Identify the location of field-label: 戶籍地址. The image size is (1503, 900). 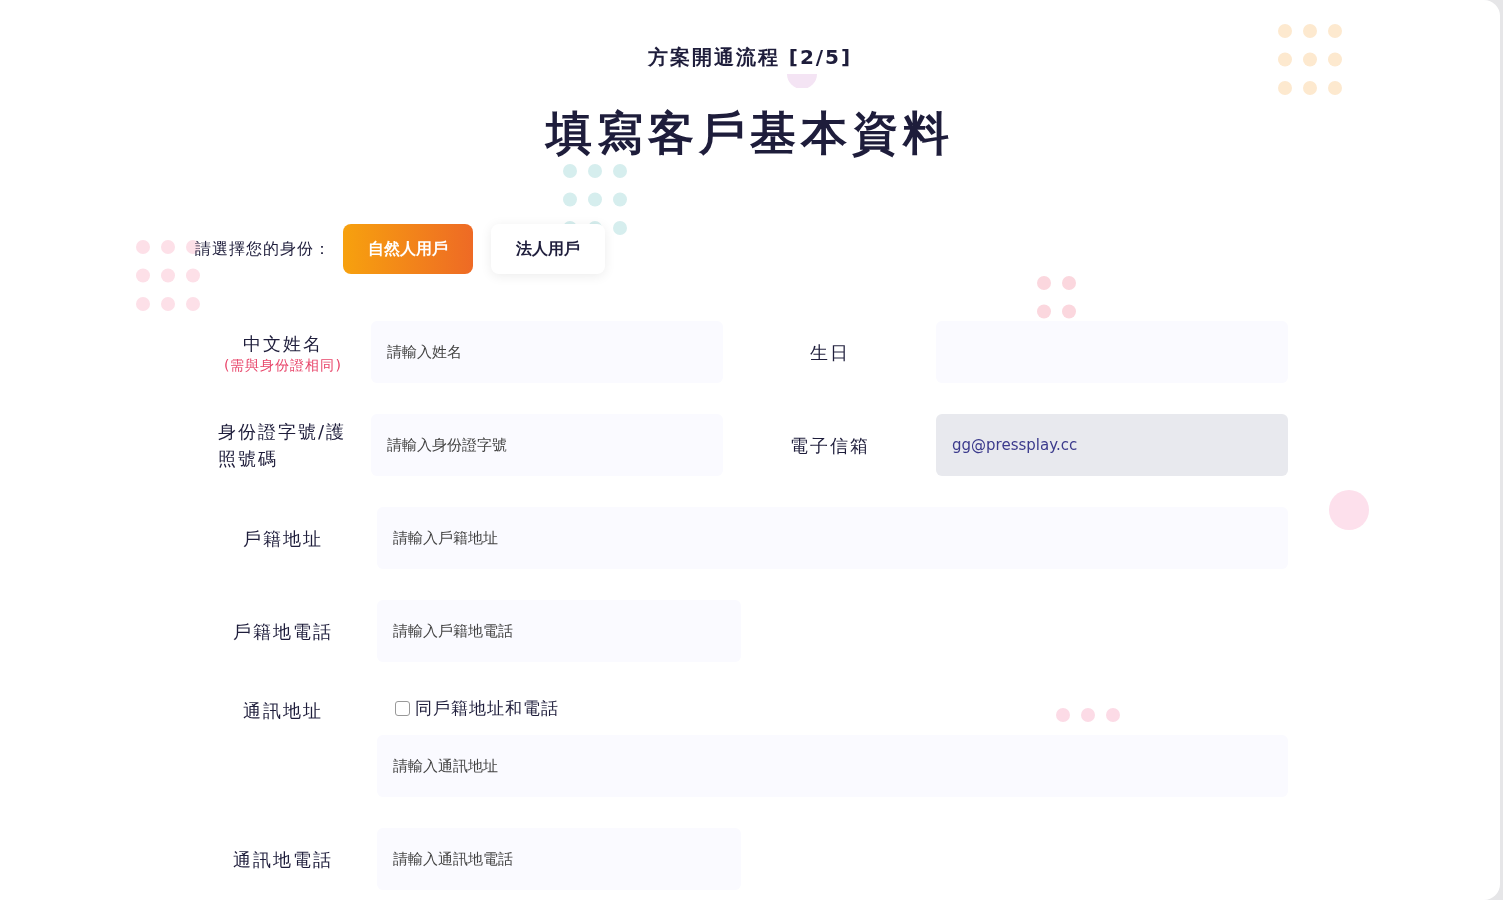
(283, 538).